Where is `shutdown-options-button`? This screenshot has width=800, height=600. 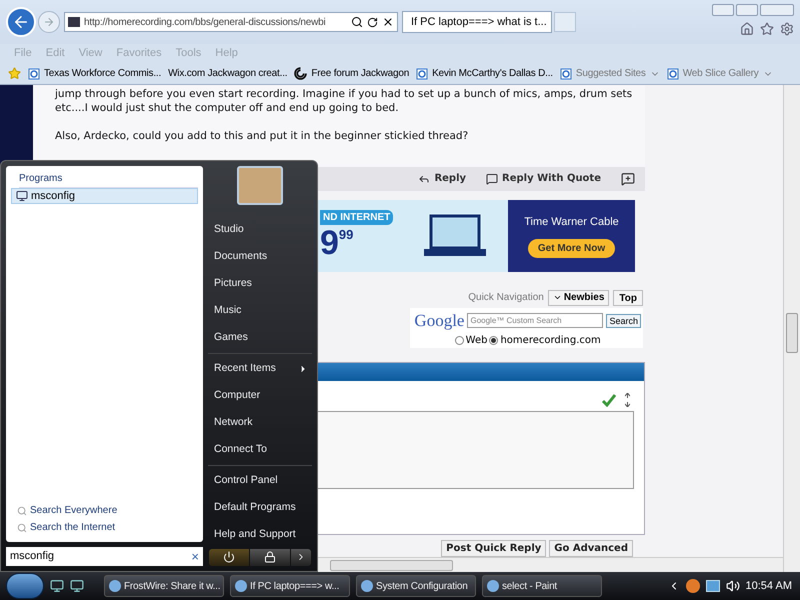
shutdown-options-button is located at coordinates (301, 557).